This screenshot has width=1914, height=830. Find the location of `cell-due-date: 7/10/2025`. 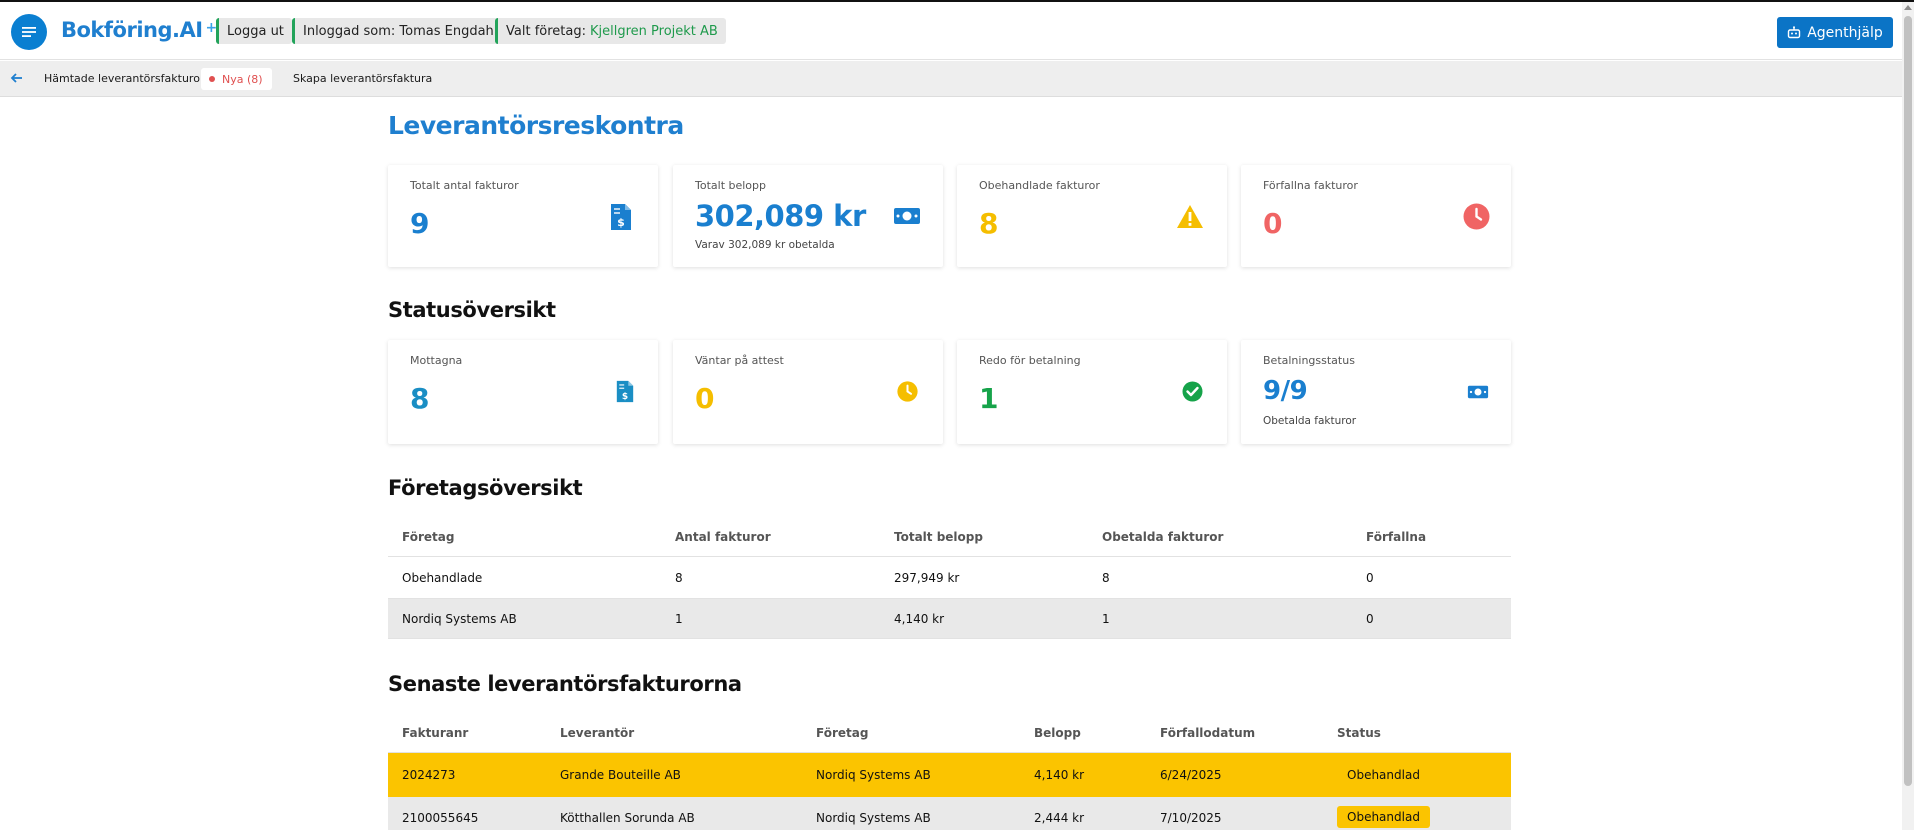

cell-due-date: 7/10/2025 is located at coordinates (1191, 818).